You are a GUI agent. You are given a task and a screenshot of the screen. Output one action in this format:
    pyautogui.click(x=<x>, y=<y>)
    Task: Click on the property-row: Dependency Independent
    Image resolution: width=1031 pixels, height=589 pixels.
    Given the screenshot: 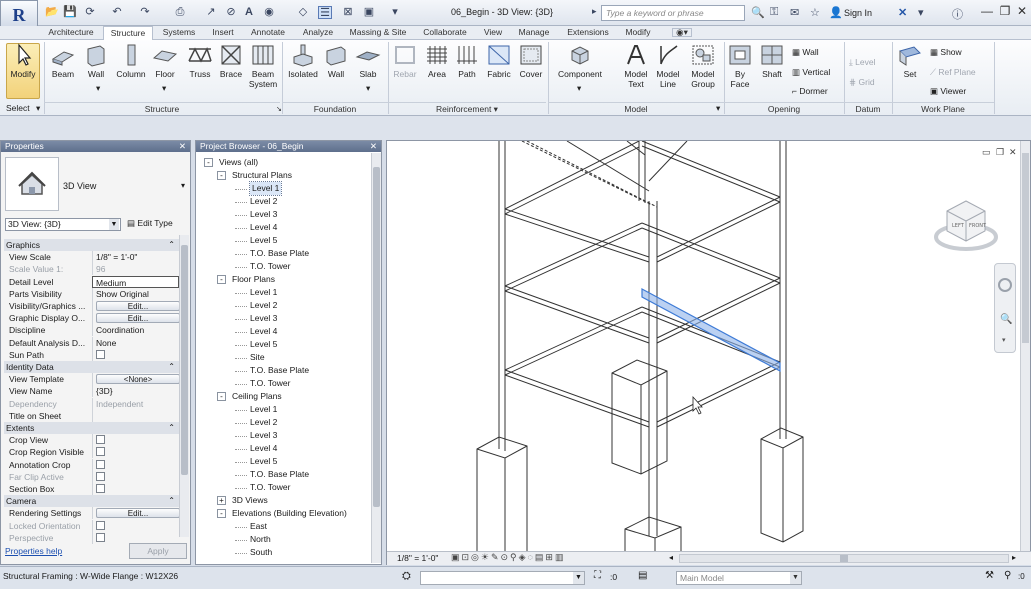 What is the action you would take?
    pyautogui.click(x=91, y=403)
    